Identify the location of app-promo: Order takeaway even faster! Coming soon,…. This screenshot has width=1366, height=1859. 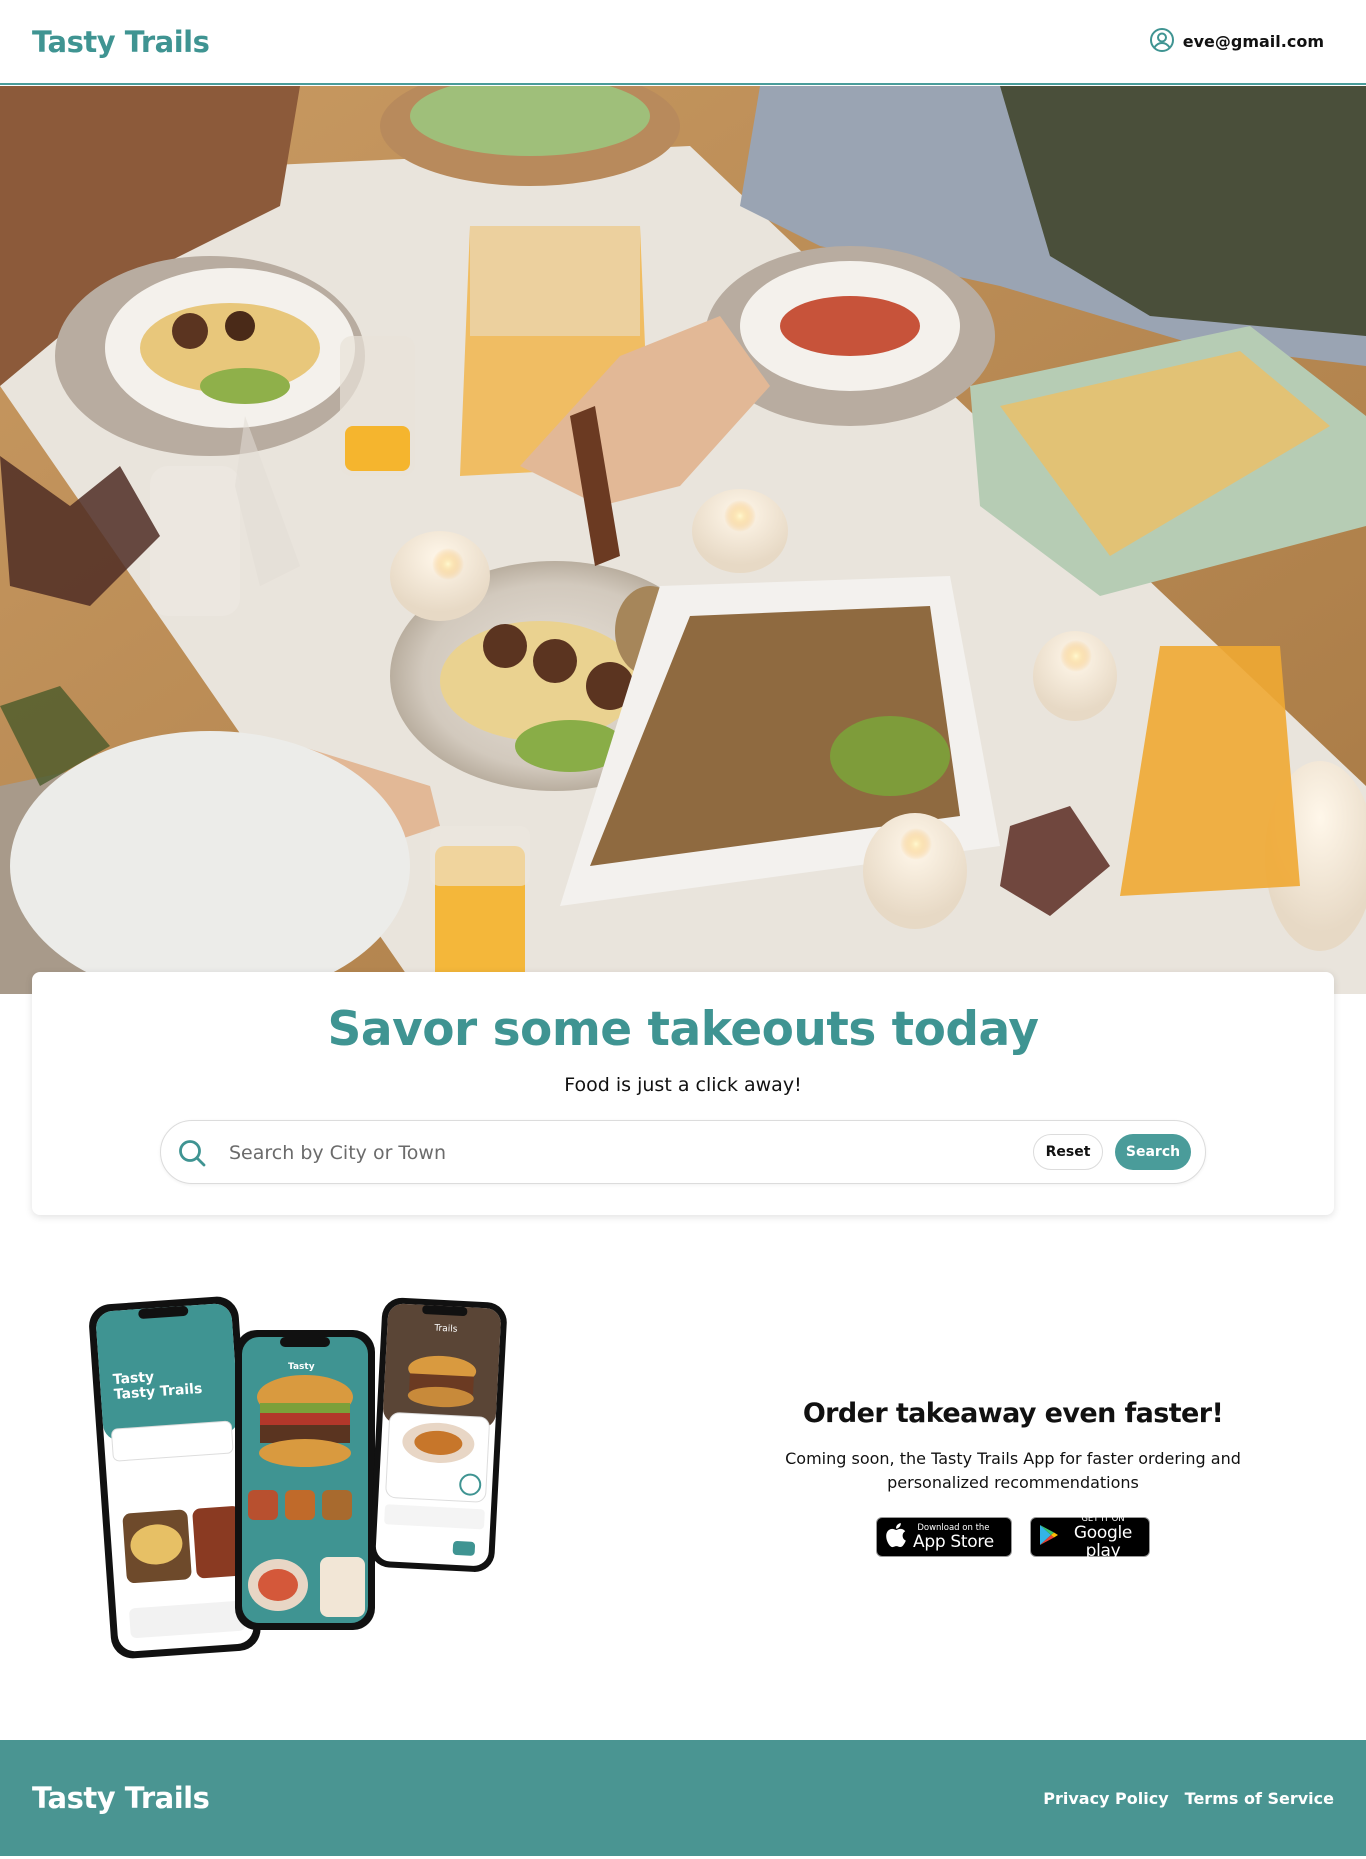
(1013, 1479).